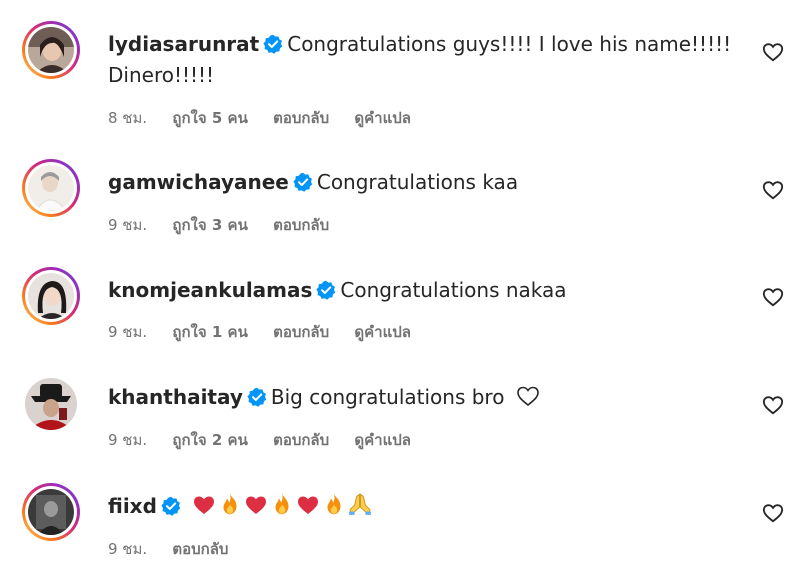  I want to click on comment-body: khanthaitay Big congratulations bro, so click(418, 399).